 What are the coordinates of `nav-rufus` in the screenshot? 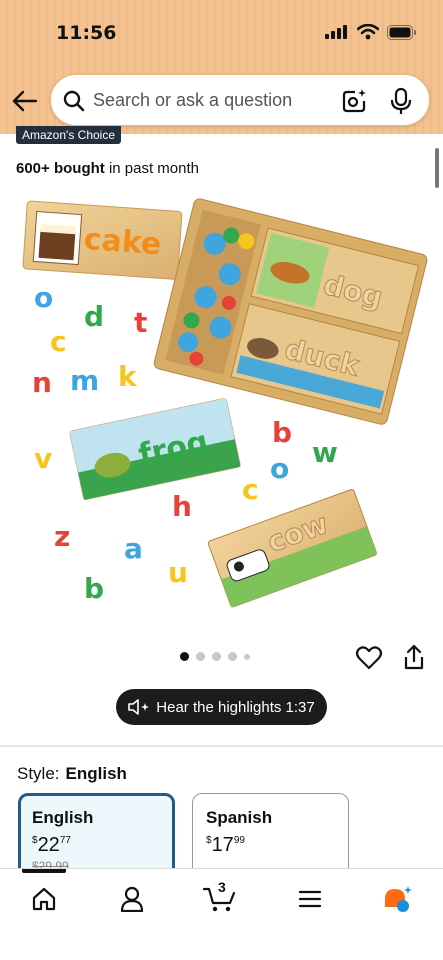 It's located at (398, 899).